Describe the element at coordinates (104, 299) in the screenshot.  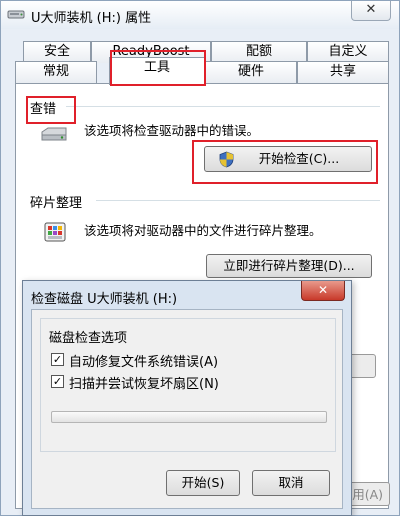
I see `dialog-title: 检查磁盘 U大师装机 (H:)` at that location.